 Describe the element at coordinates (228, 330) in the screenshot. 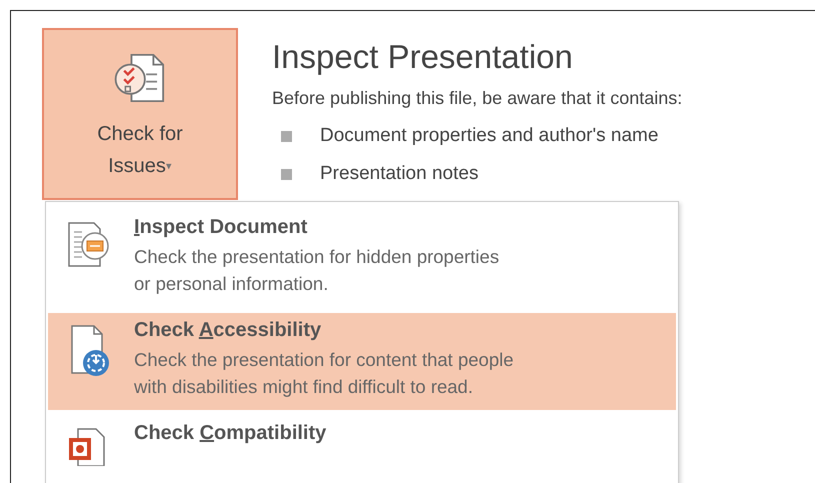

I see `menu-item-title: Check Accessibility` at that location.